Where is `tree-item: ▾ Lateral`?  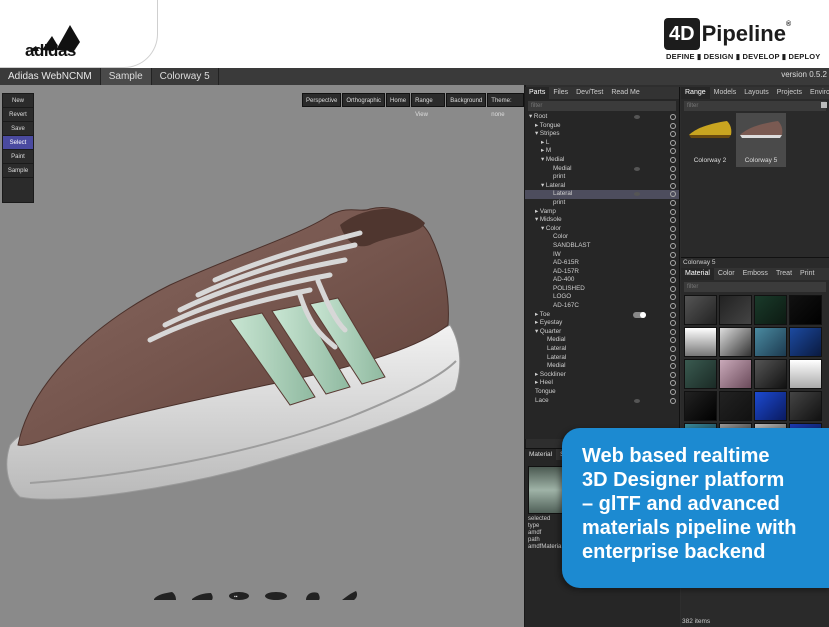 tree-item: ▾ Lateral is located at coordinates (602, 186).